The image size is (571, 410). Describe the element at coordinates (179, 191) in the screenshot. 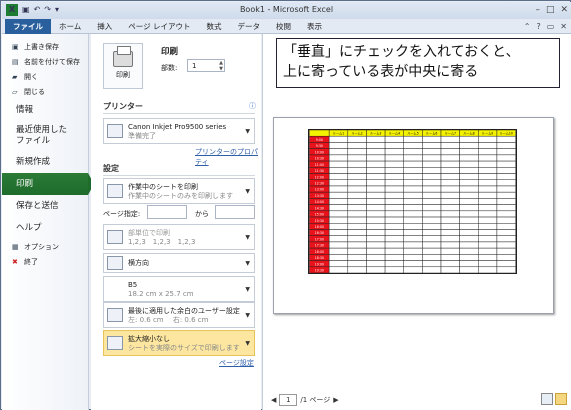

I see `print-scope-select: 作業中のシートを印刷 作業中のシートのみを印刷します ▼` at that location.